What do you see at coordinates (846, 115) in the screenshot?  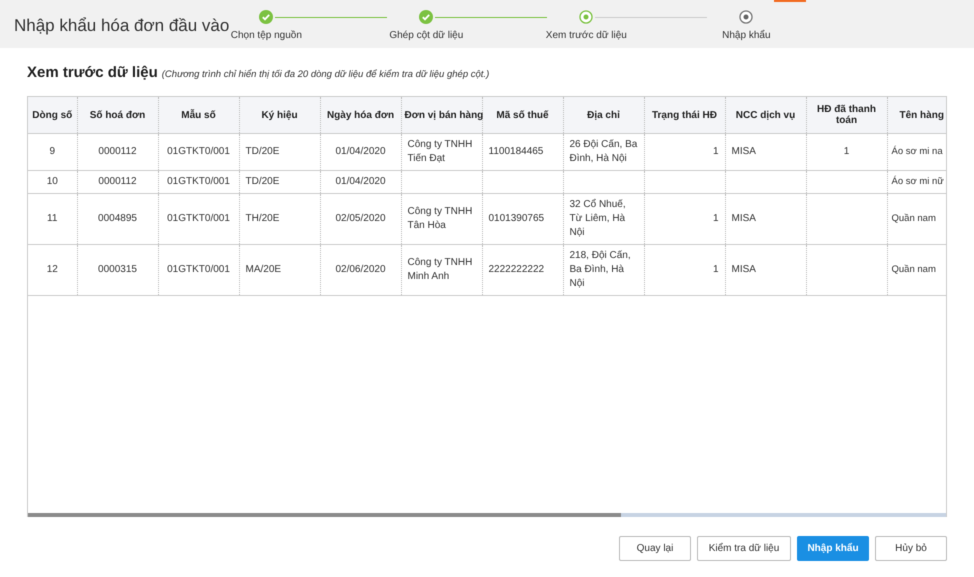 I see `column-header: HĐ đã thanh toán` at bounding box center [846, 115].